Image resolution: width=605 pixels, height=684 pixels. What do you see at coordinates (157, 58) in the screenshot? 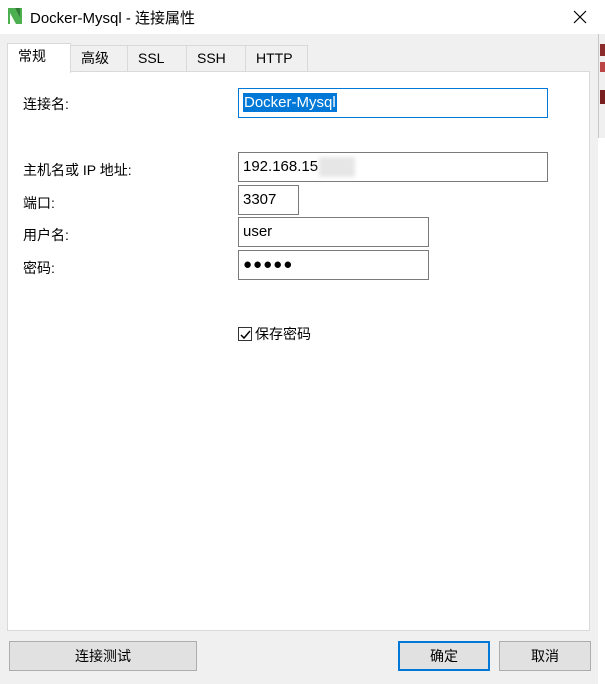
I see `tab-ssl: SSL` at bounding box center [157, 58].